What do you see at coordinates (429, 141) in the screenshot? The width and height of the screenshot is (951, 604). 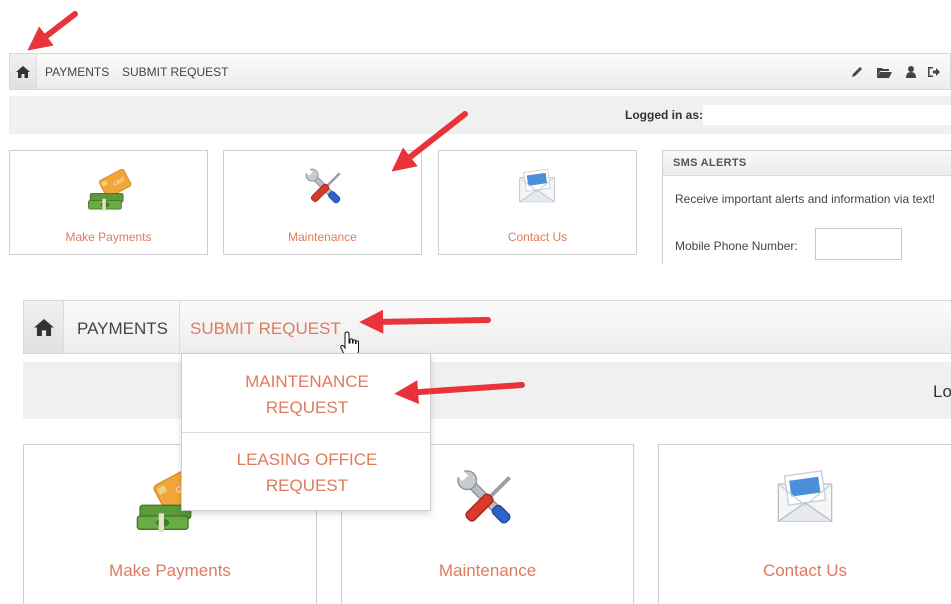 I see `arrow-to-maintenance-tile` at bounding box center [429, 141].